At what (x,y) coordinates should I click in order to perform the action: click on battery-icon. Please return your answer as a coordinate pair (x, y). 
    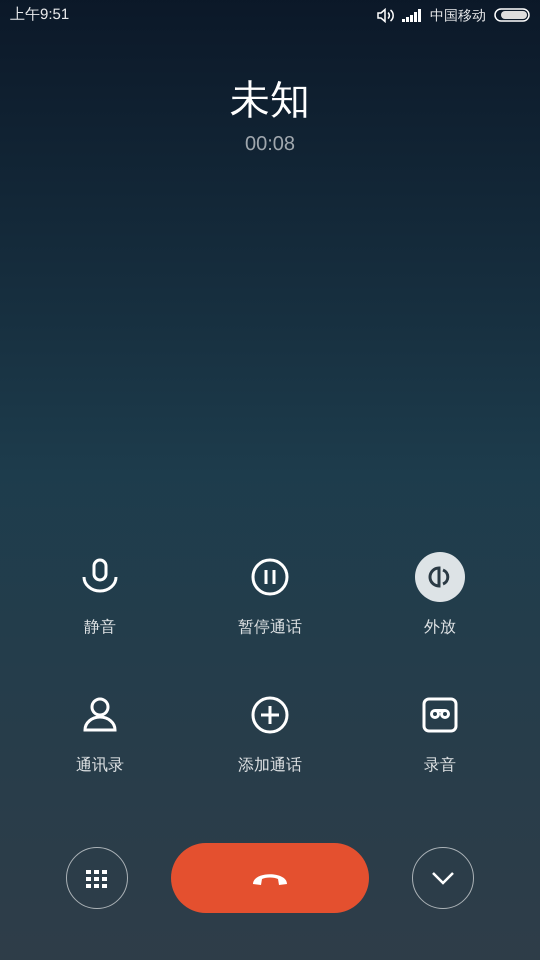
    Looking at the image, I should click on (512, 15).